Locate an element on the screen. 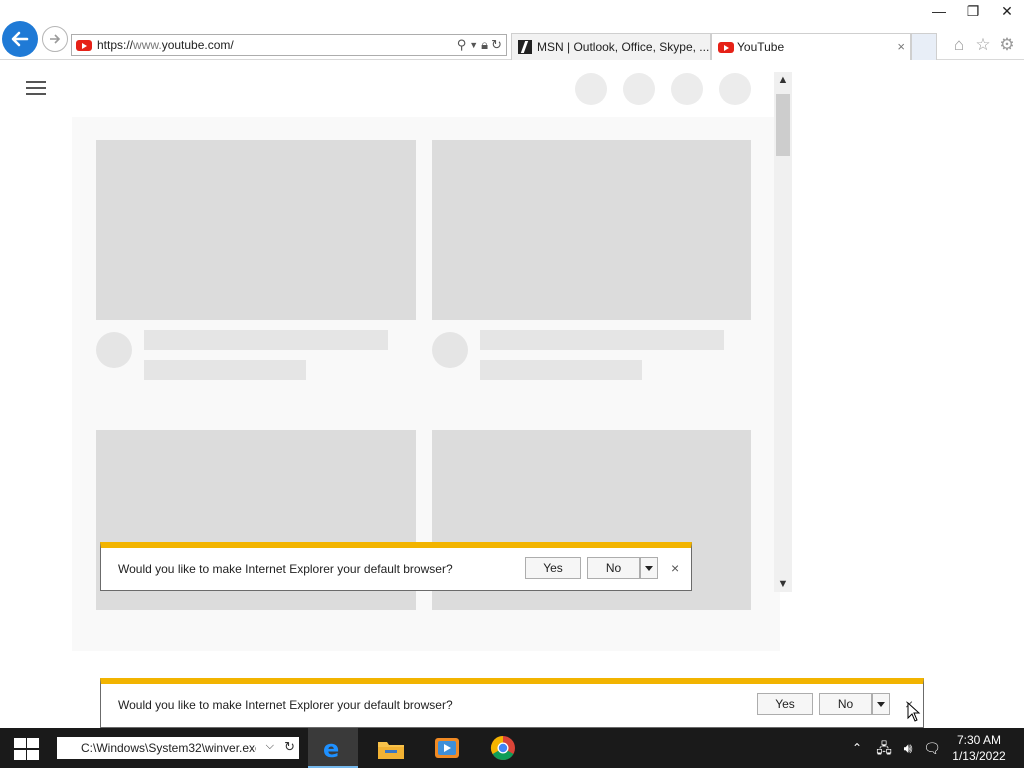 The image size is (1024, 768). media-player-icon is located at coordinates (447, 748).